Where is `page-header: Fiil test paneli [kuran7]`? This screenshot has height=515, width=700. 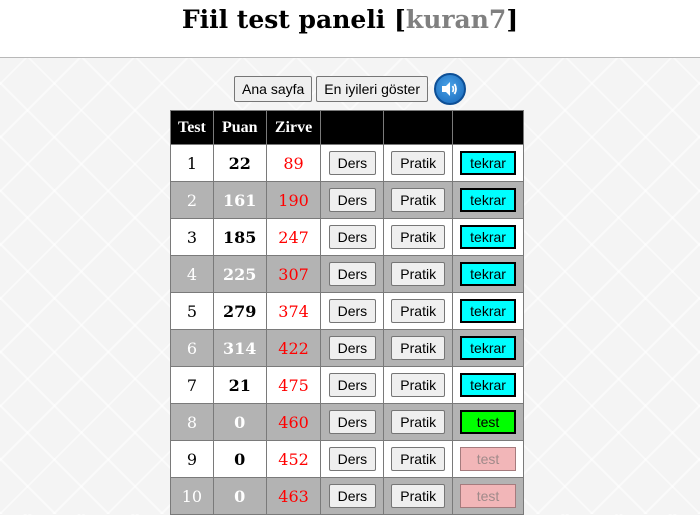
page-header: Fiil test paneli [kuran7] is located at coordinates (350, 29).